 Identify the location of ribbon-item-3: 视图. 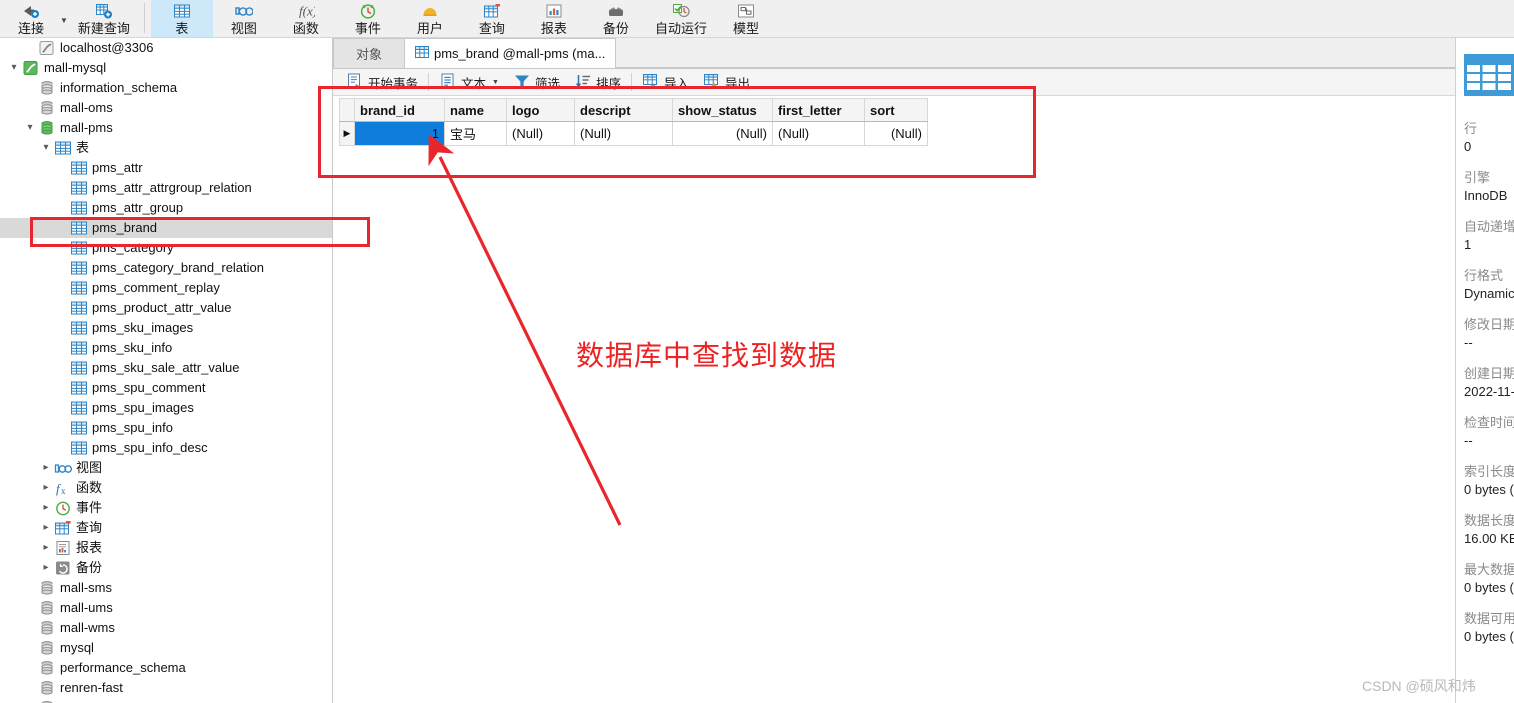
(244, 18).